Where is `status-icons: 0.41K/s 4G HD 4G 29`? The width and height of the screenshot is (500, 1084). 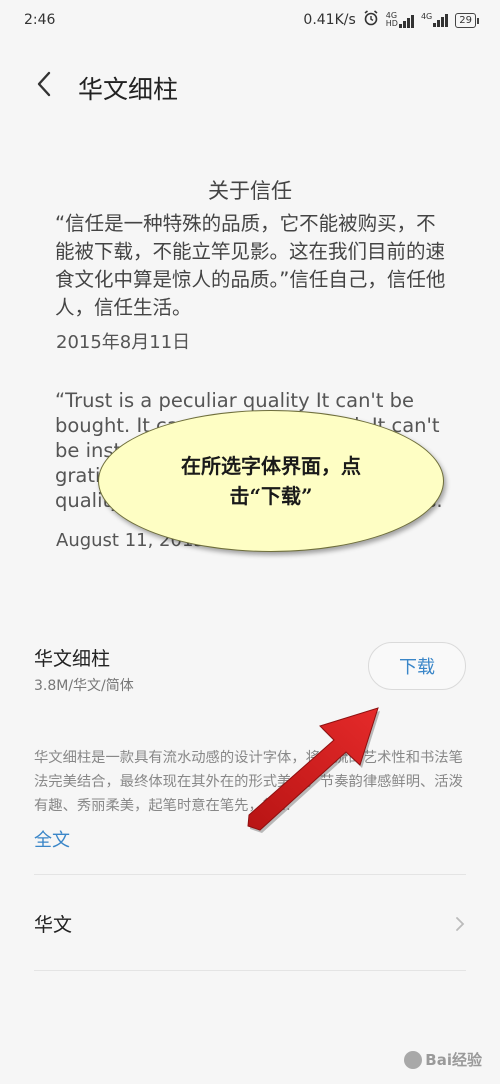
status-icons: 0.41K/s 4G HD 4G 29 is located at coordinates (391, 20).